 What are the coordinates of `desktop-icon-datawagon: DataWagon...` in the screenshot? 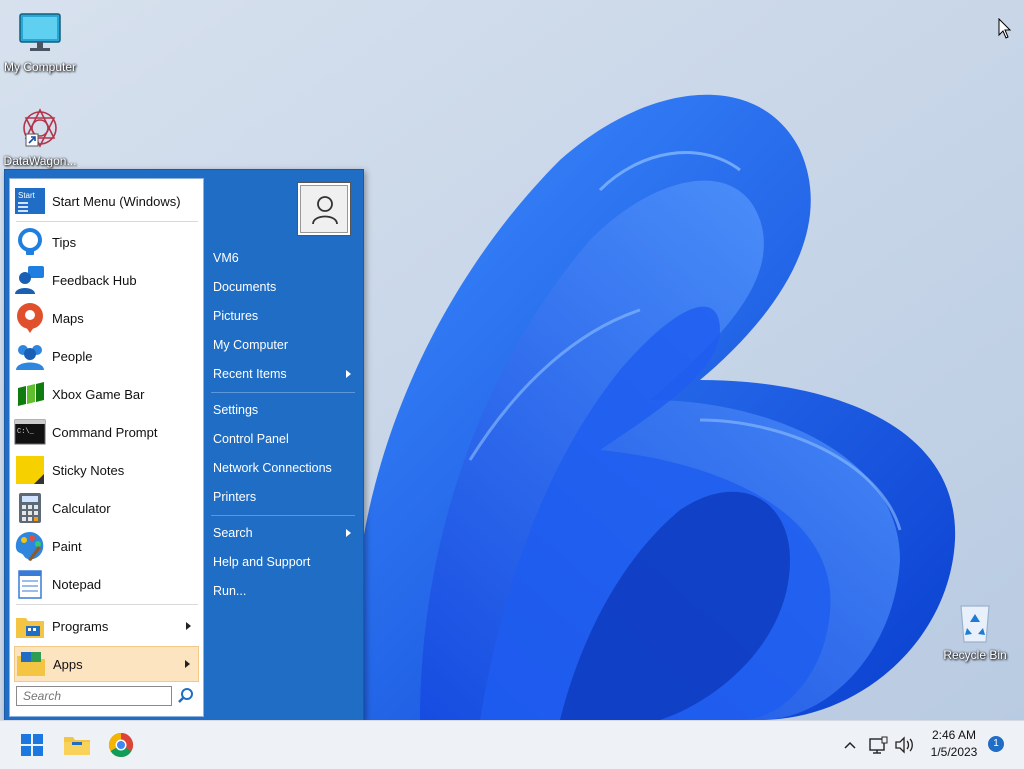 It's located at (40, 136).